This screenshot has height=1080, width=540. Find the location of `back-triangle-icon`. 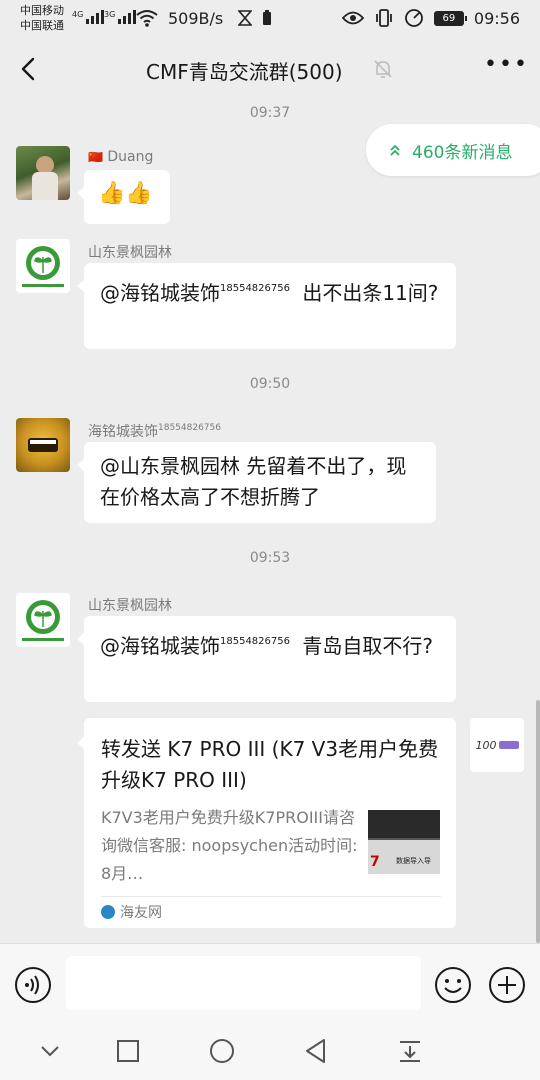

back-triangle-icon is located at coordinates (316, 1051).